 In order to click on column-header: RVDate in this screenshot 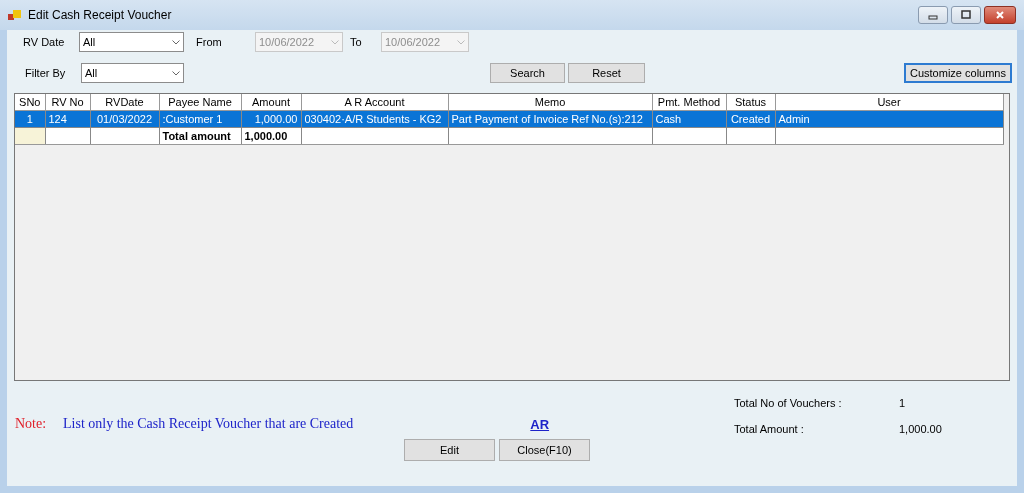, I will do `click(124, 102)`.